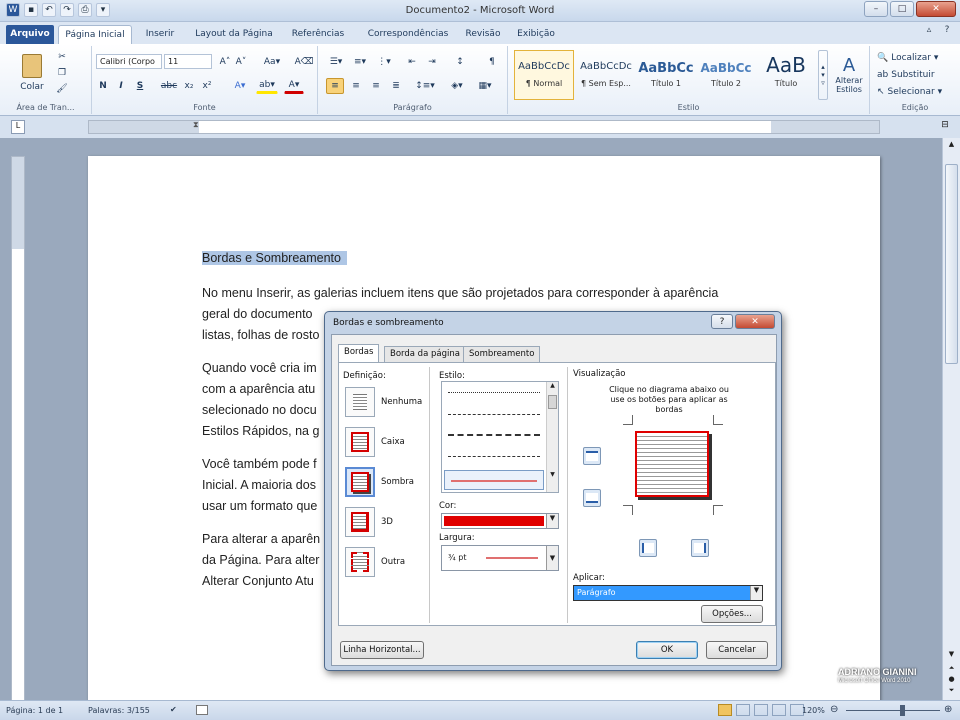 This screenshot has height=720, width=960. What do you see at coordinates (261, 539) in the screenshot?
I see `paragraph-line: Para alterar a aparên` at bounding box center [261, 539].